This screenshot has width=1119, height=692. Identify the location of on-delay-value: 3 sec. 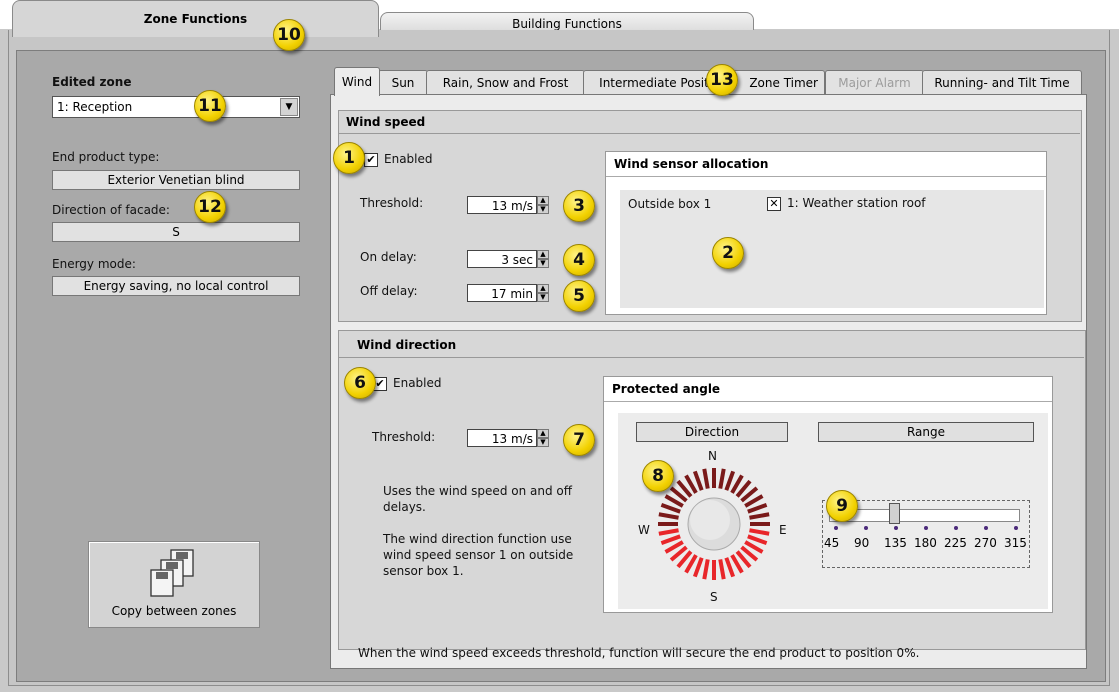
(502, 259).